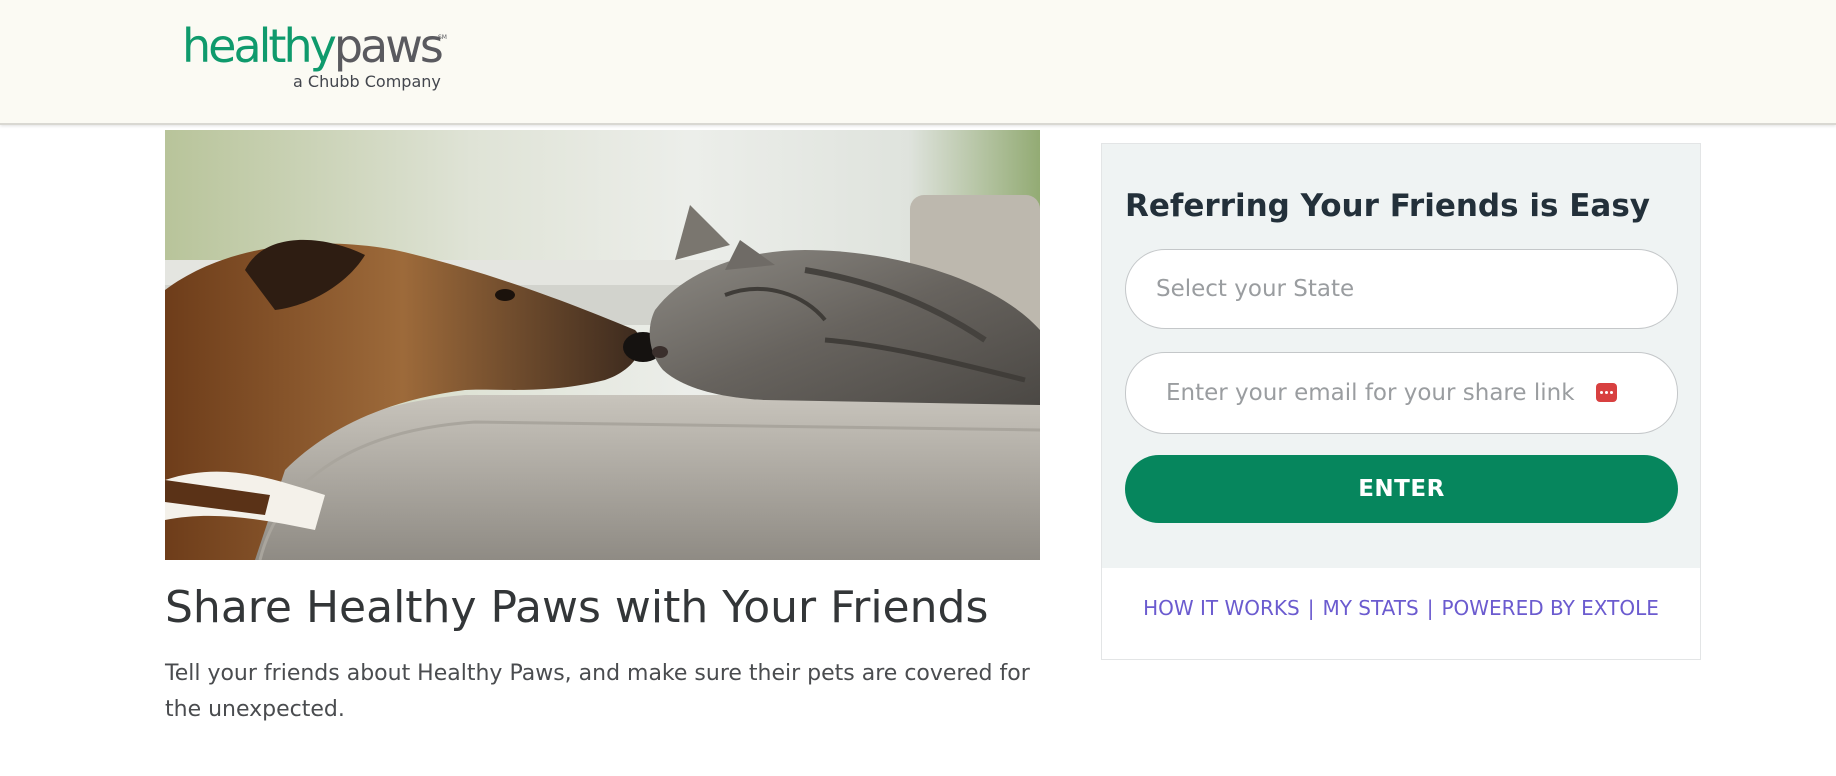 This screenshot has height=776, width=1836. Describe the element at coordinates (1221, 608) in the screenshot. I see `how-it-works-link: HOW IT WORKS` at that location.